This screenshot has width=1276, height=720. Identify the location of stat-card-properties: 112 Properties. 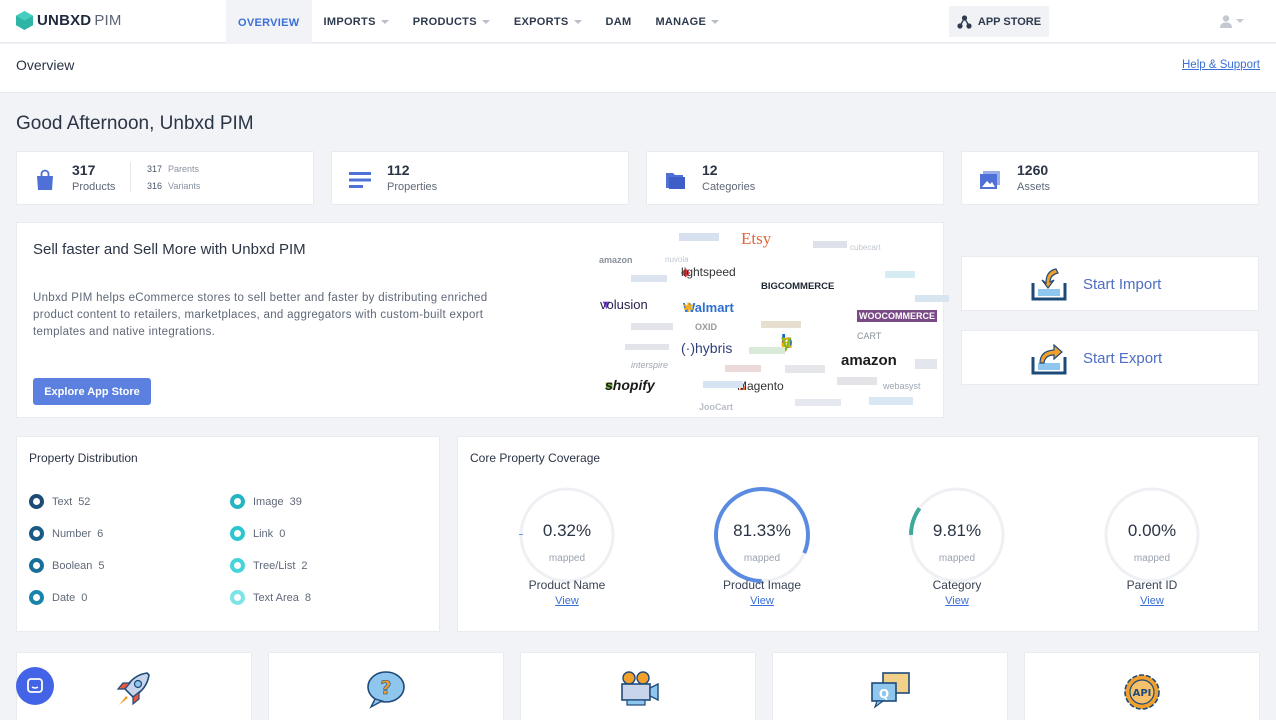
(480, 178).